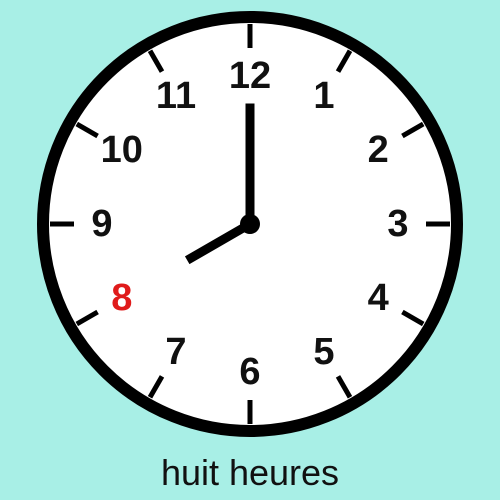  I want to click on hour-numeral-highlighted: 8, so click(121, 298).